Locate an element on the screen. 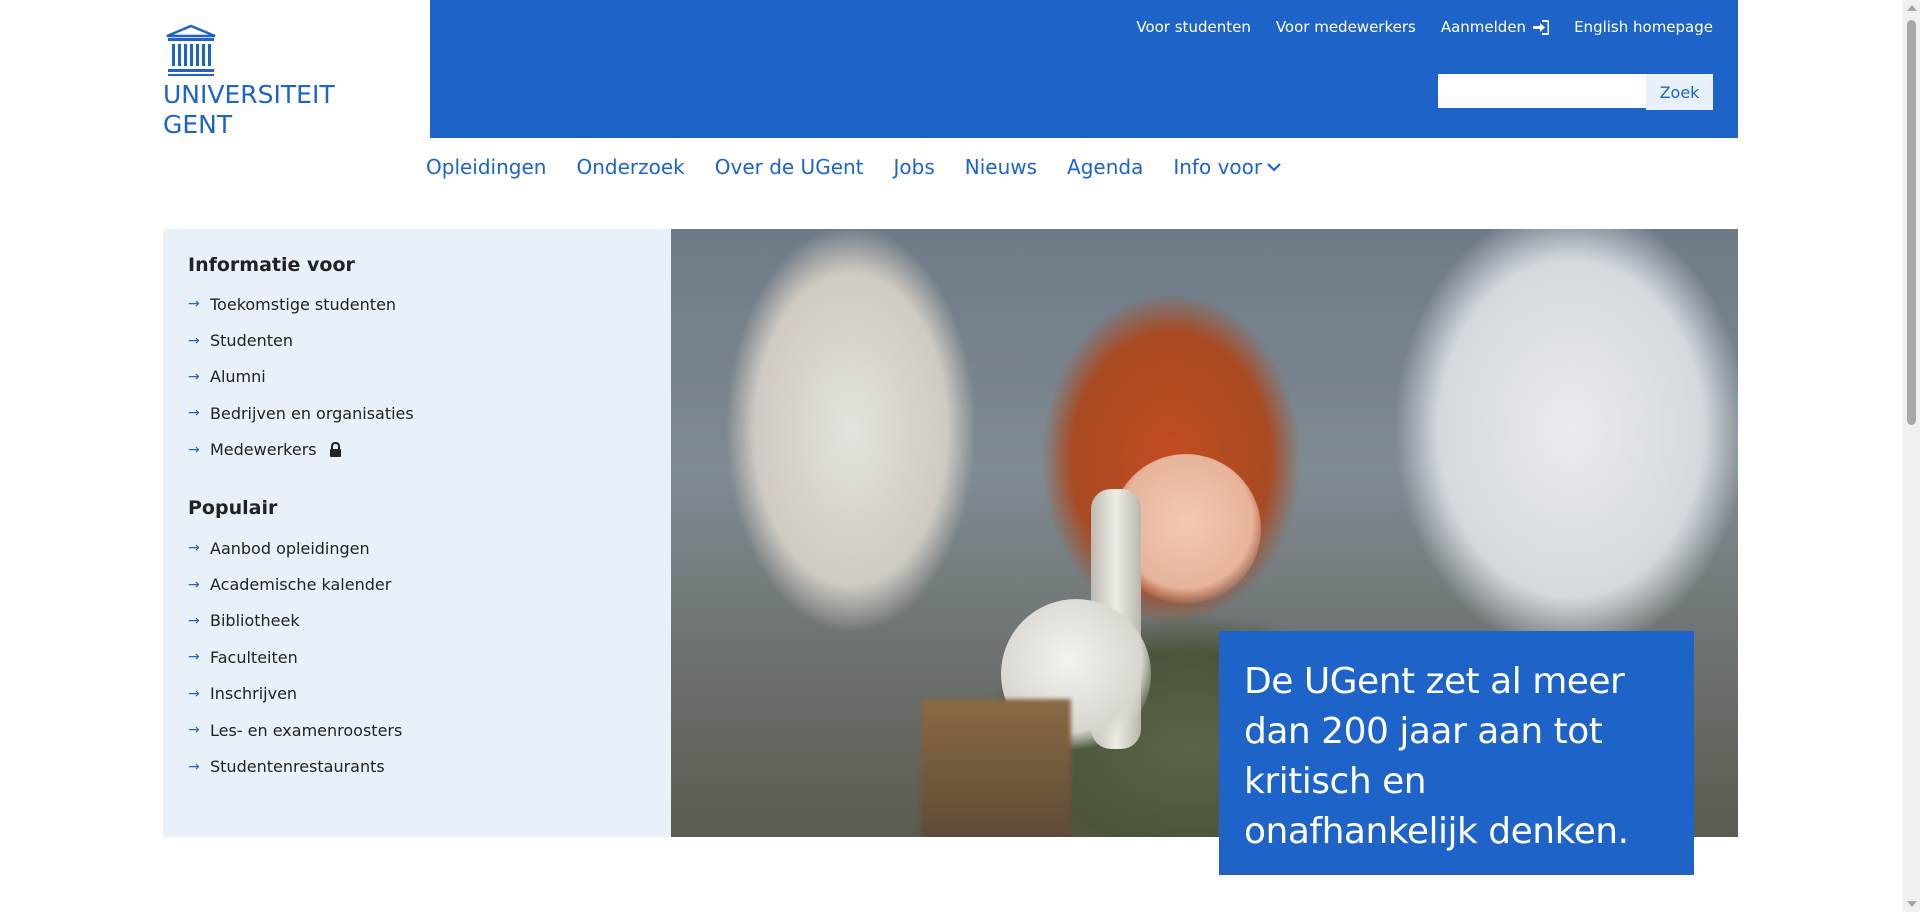 Image resolution: width=1920 pixels, height=912 pixels. nav-jobs: Jobs is located at coordinates (914, 167).